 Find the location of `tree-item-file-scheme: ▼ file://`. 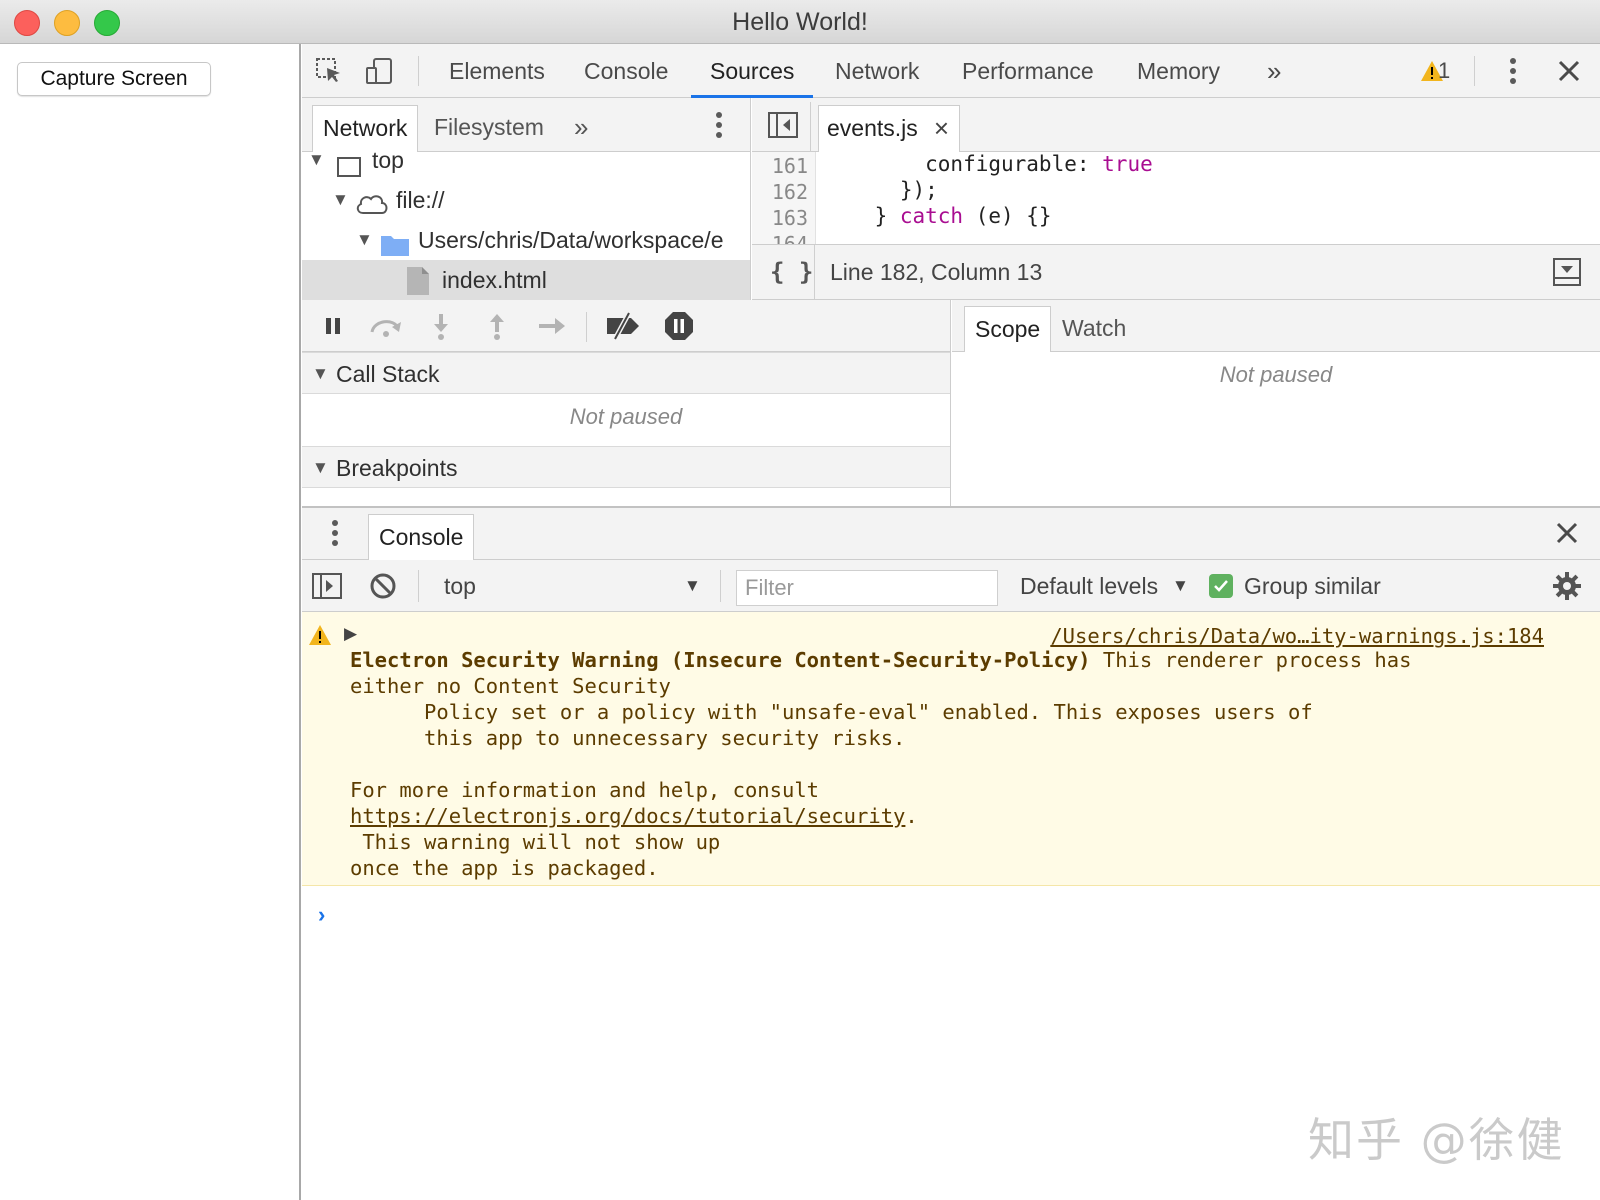

tree-item-file-scheme: ▼ file:// is located at coordinates (526, 200).